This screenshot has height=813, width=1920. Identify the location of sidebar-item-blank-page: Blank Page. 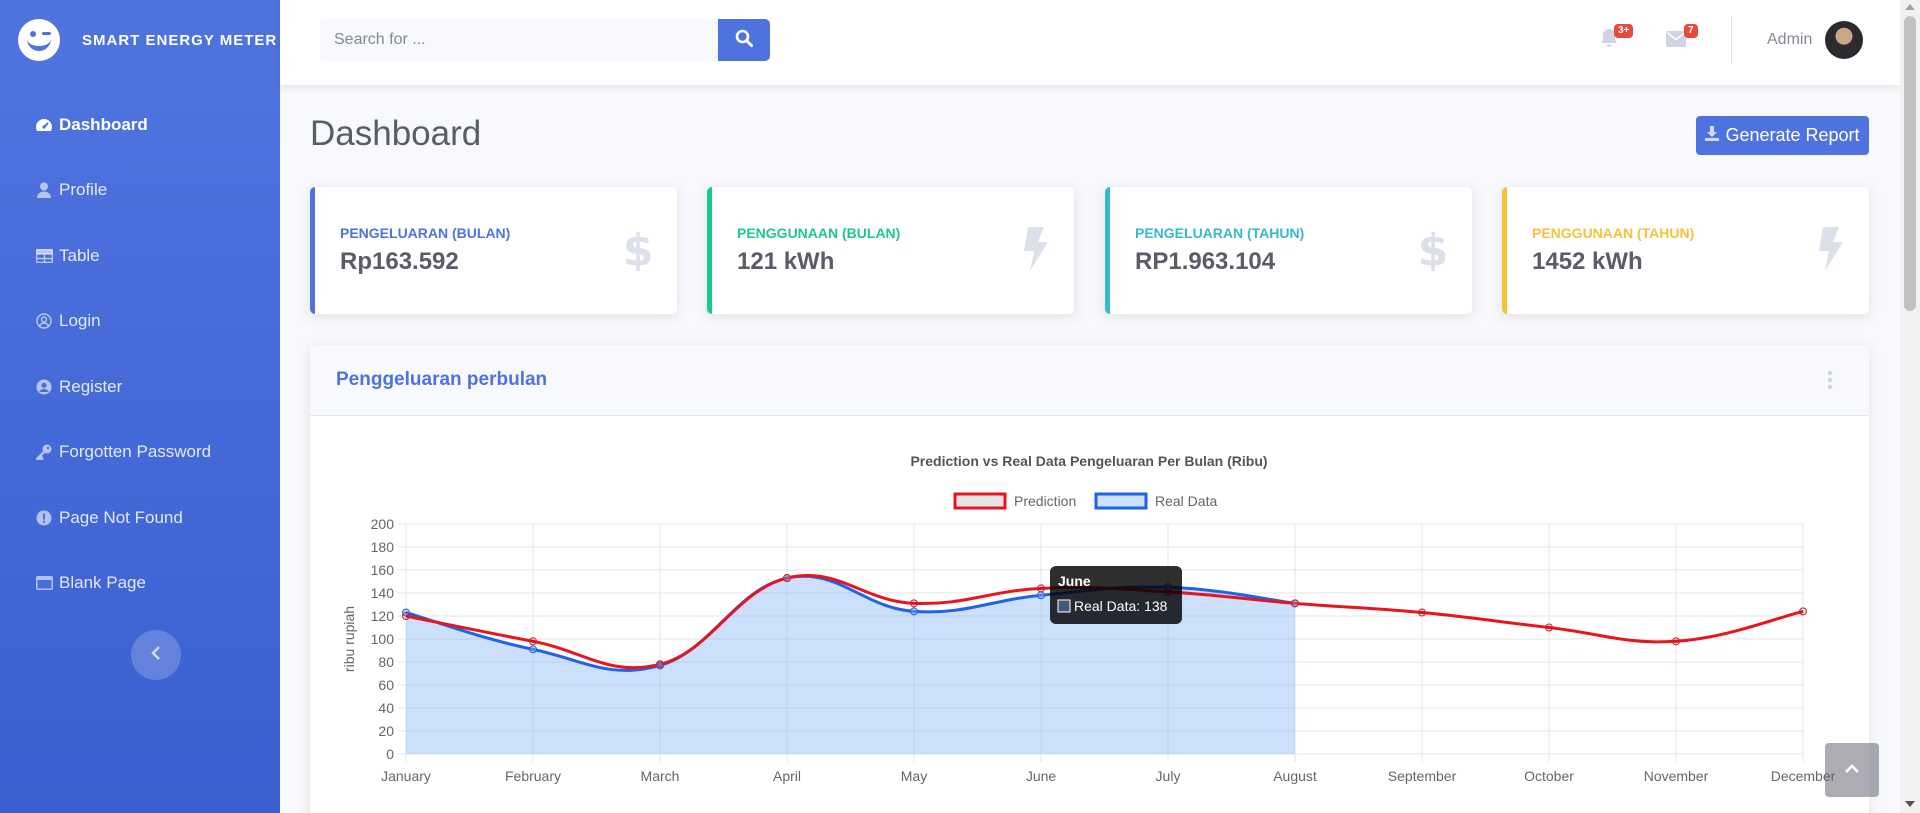
(140, 584).